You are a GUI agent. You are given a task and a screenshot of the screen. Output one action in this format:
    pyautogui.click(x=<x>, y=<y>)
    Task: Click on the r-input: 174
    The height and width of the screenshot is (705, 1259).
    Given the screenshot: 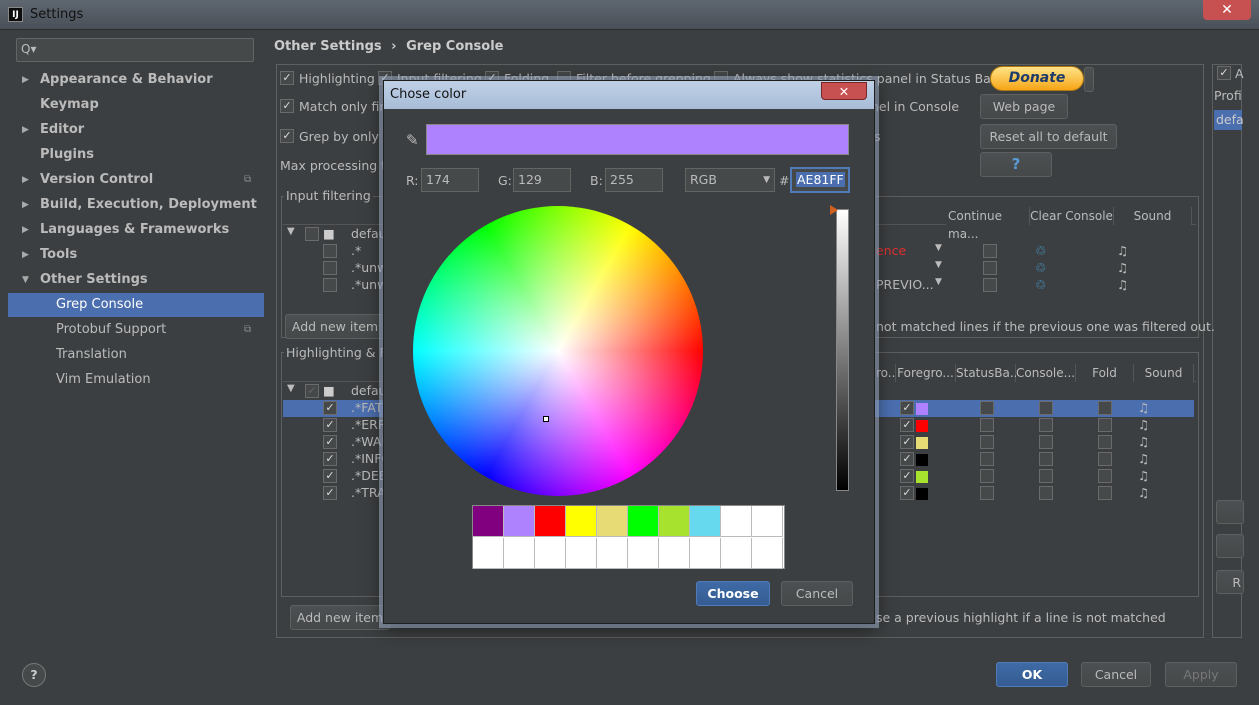 What is the action you would take?
    pyautogui.click(x=450, y=180)
    